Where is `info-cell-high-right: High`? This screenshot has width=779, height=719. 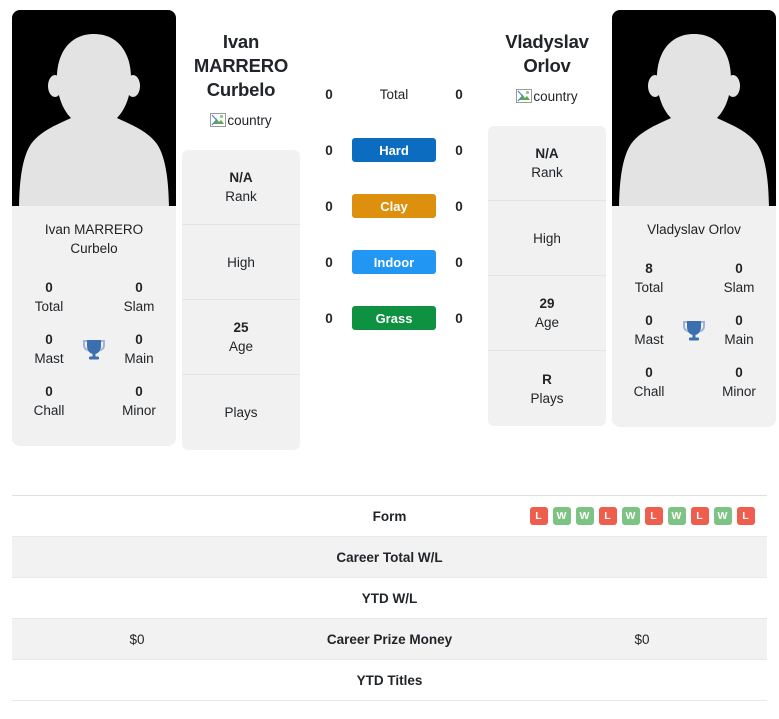
info-cell-high-right: High is located at coordinates (547, 238).